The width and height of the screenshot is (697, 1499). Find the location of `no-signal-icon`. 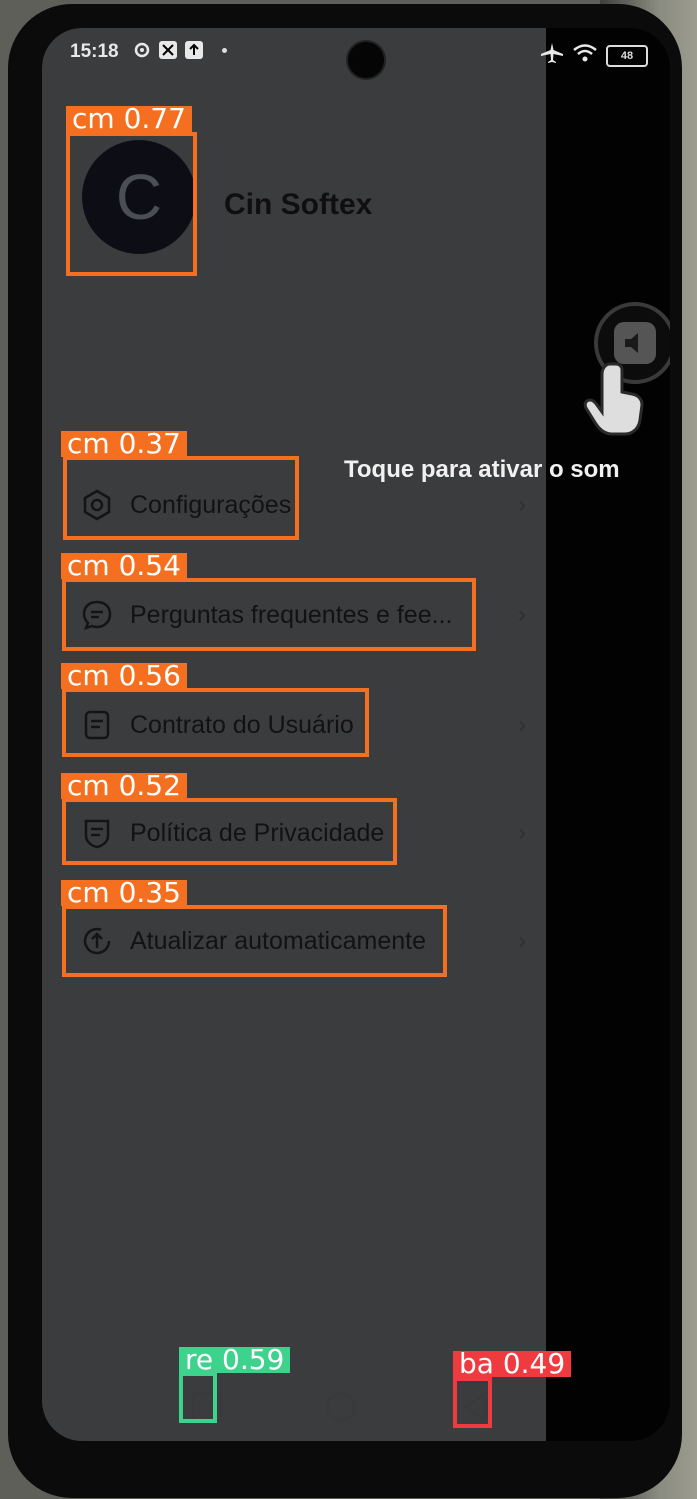

no-signal-icon is located at coordinates (168, 50).